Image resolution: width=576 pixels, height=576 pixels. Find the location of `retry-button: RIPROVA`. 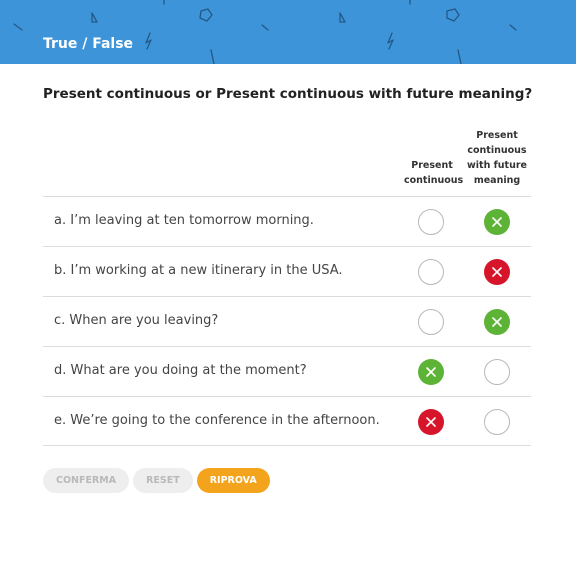

retry-button: RIPROVA is located at coordinates (233, 480).